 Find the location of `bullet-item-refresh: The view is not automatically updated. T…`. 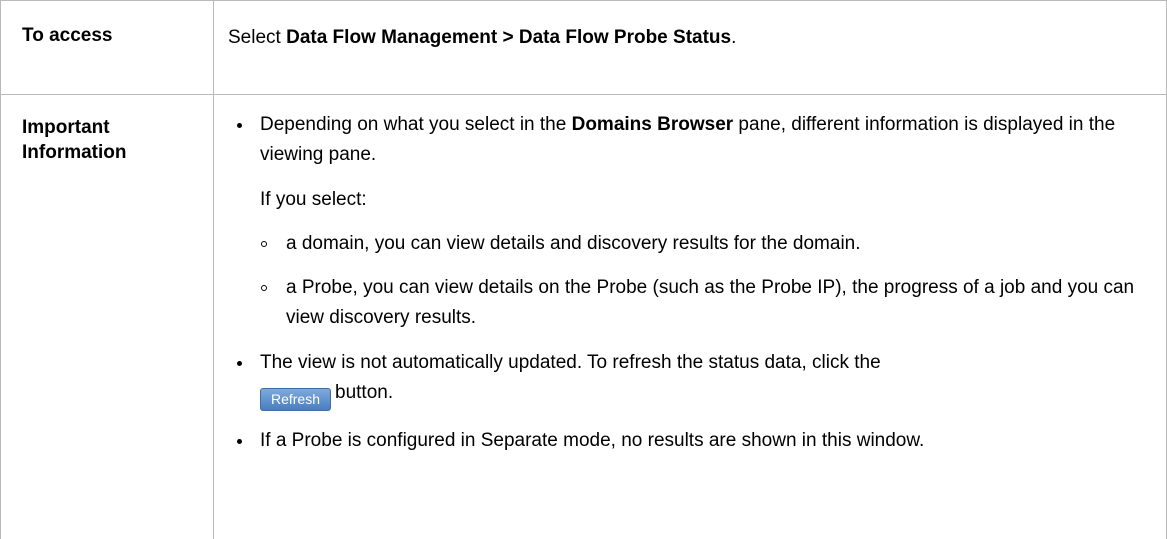

bullet-item-refresh: The view is not automatically updated. T… is located at coordinates (697, 379).